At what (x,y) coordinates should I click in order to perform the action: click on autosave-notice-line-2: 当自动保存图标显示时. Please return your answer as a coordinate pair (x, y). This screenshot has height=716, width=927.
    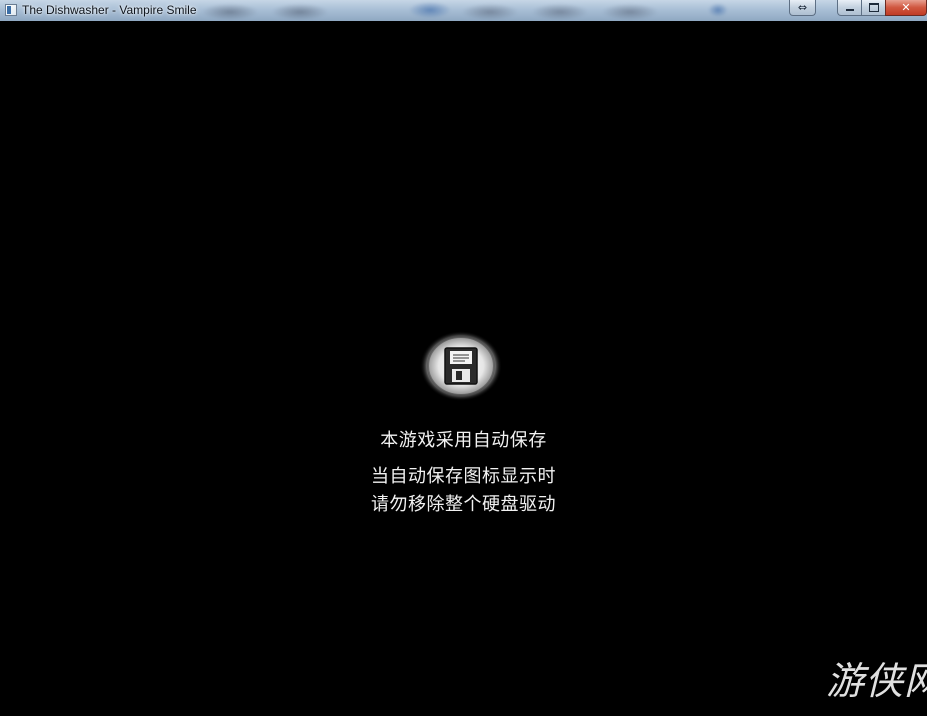
    Looking at the image, I should click on (463, 476).